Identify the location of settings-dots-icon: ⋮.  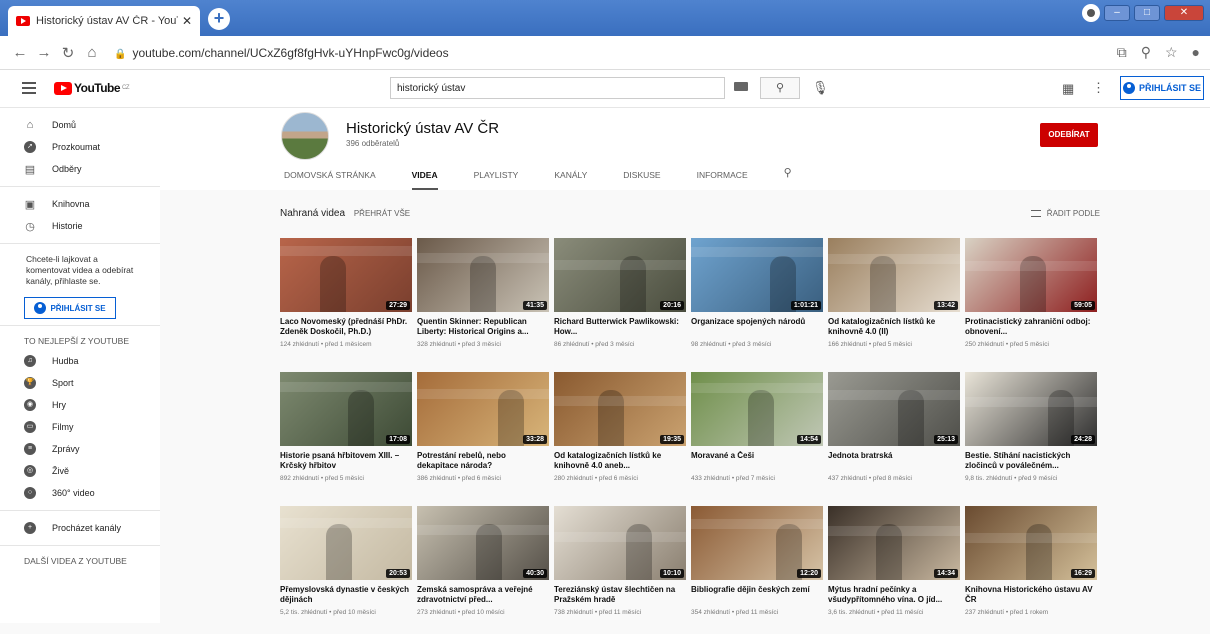
(1098, 88).